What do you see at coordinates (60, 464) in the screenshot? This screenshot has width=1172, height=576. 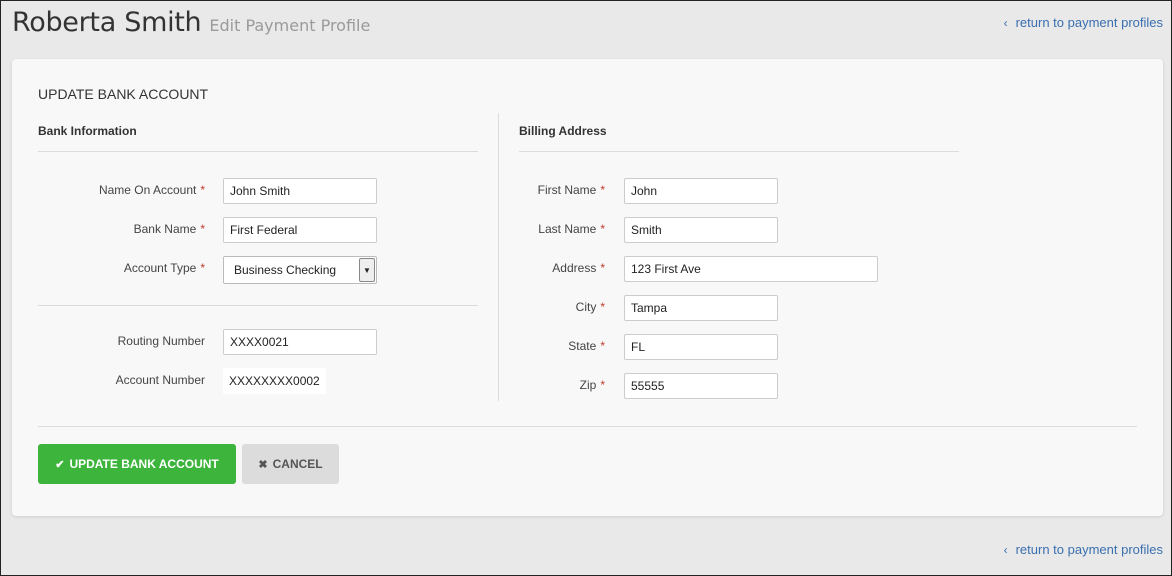 I see `checkmark-icon: ✔` at bounding box center [60, 464].